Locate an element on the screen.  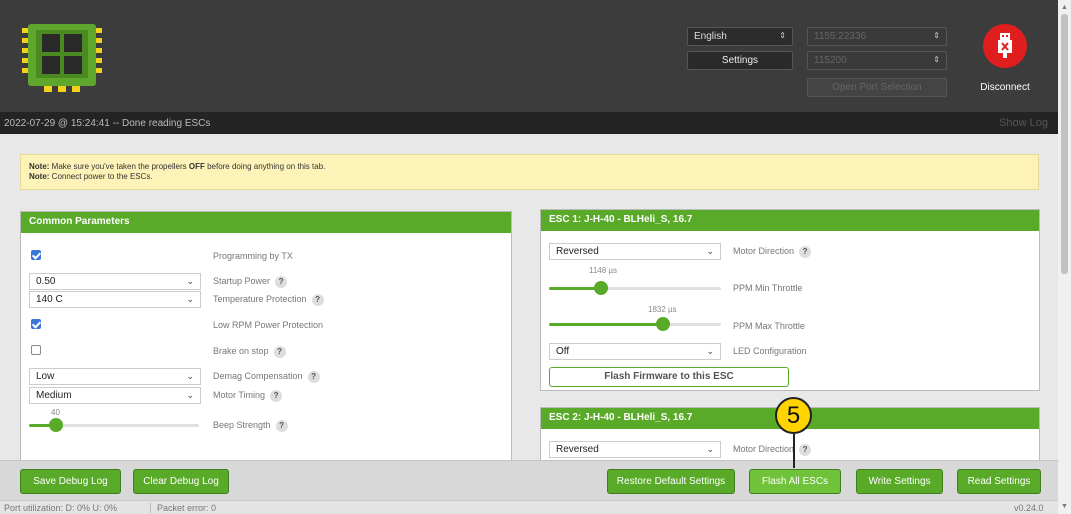
esc1-max-throttle-label: PPM Max Throttle is located at coordinates (769, 326).